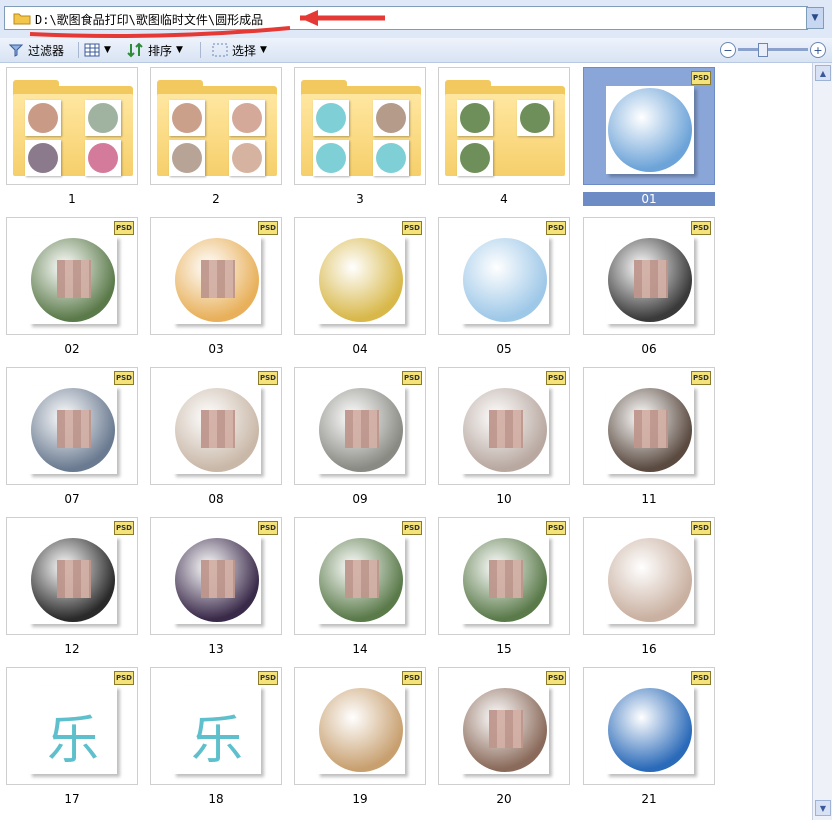  I want to click on image-label: 18, so click(216, 799).